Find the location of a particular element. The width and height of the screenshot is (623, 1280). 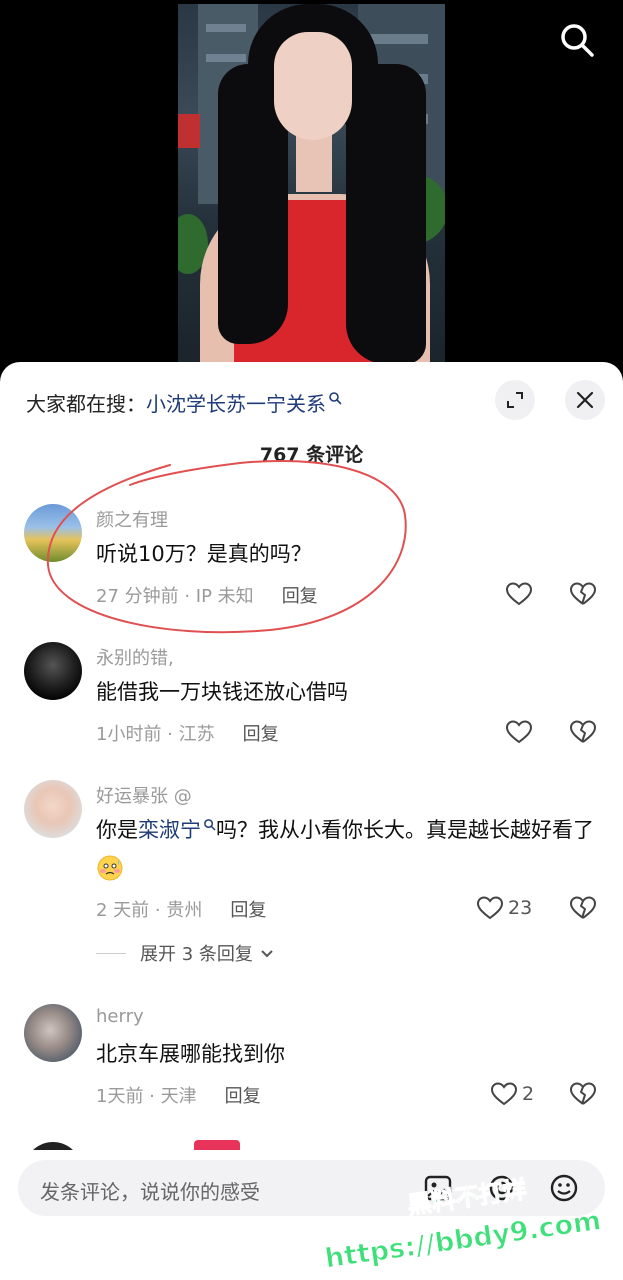

comment-author: herry is located at coordinates (120, 1016).